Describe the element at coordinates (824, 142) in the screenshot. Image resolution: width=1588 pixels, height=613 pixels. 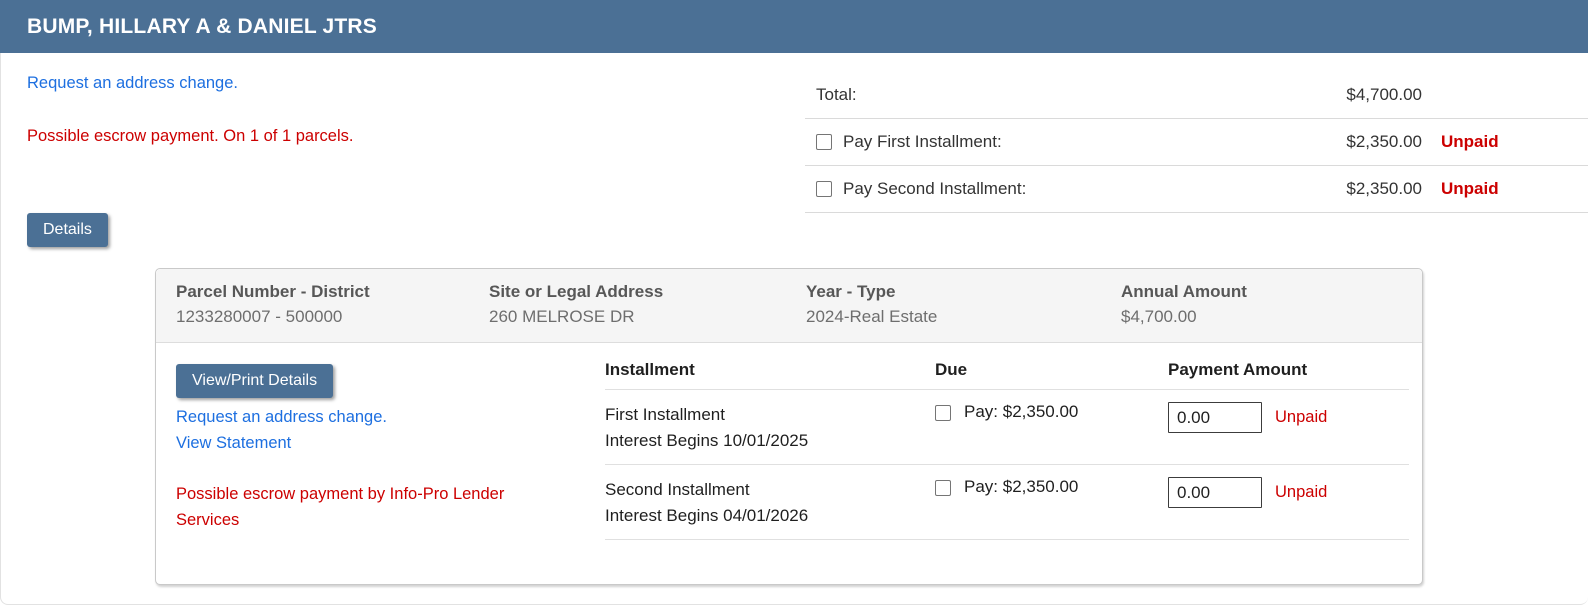
I see `pay-first-installment-checkbox` at that location.